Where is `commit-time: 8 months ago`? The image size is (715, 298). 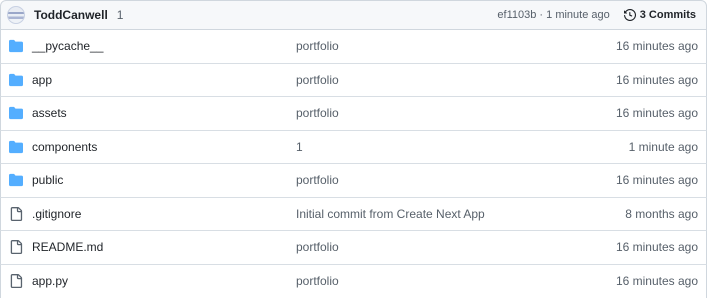
commit-time: 8 months ago is located at coordinates (661, 213).